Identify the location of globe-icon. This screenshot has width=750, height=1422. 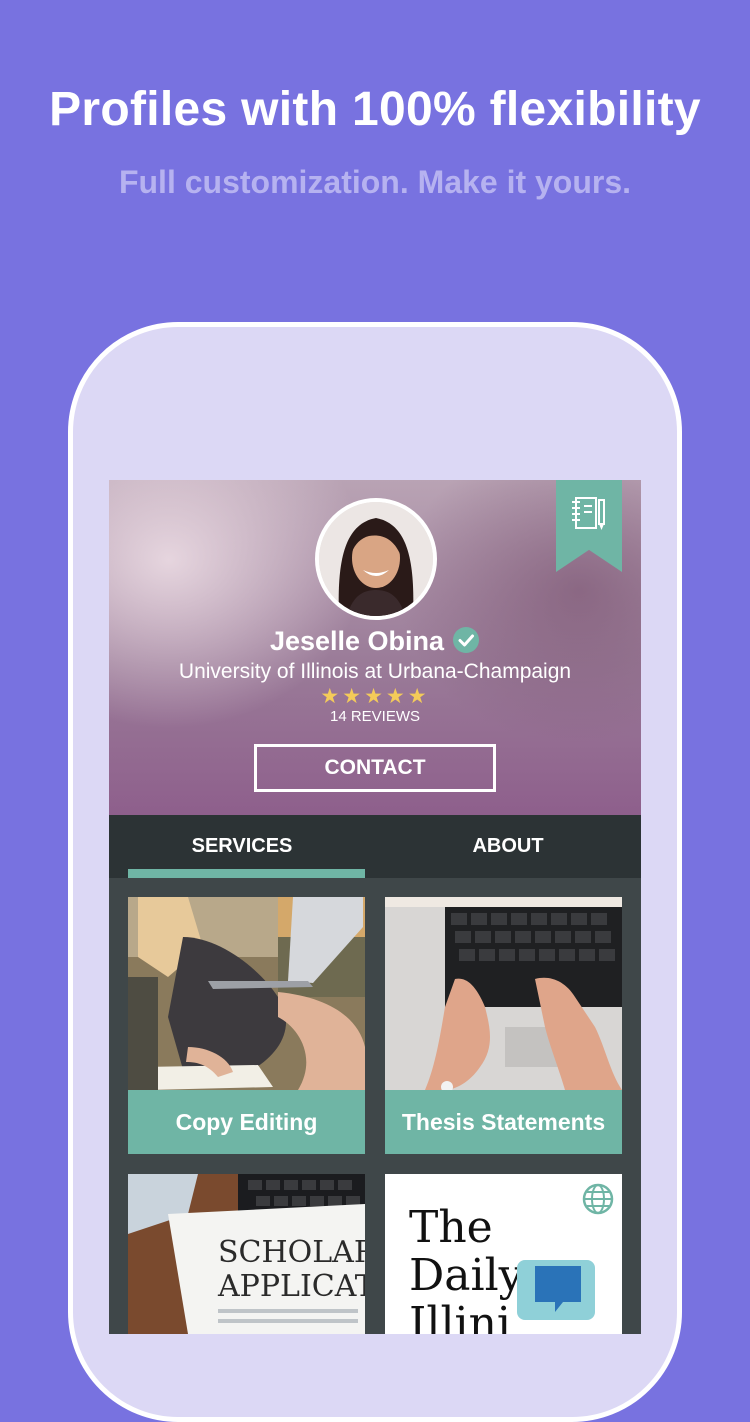
(598, 1199).